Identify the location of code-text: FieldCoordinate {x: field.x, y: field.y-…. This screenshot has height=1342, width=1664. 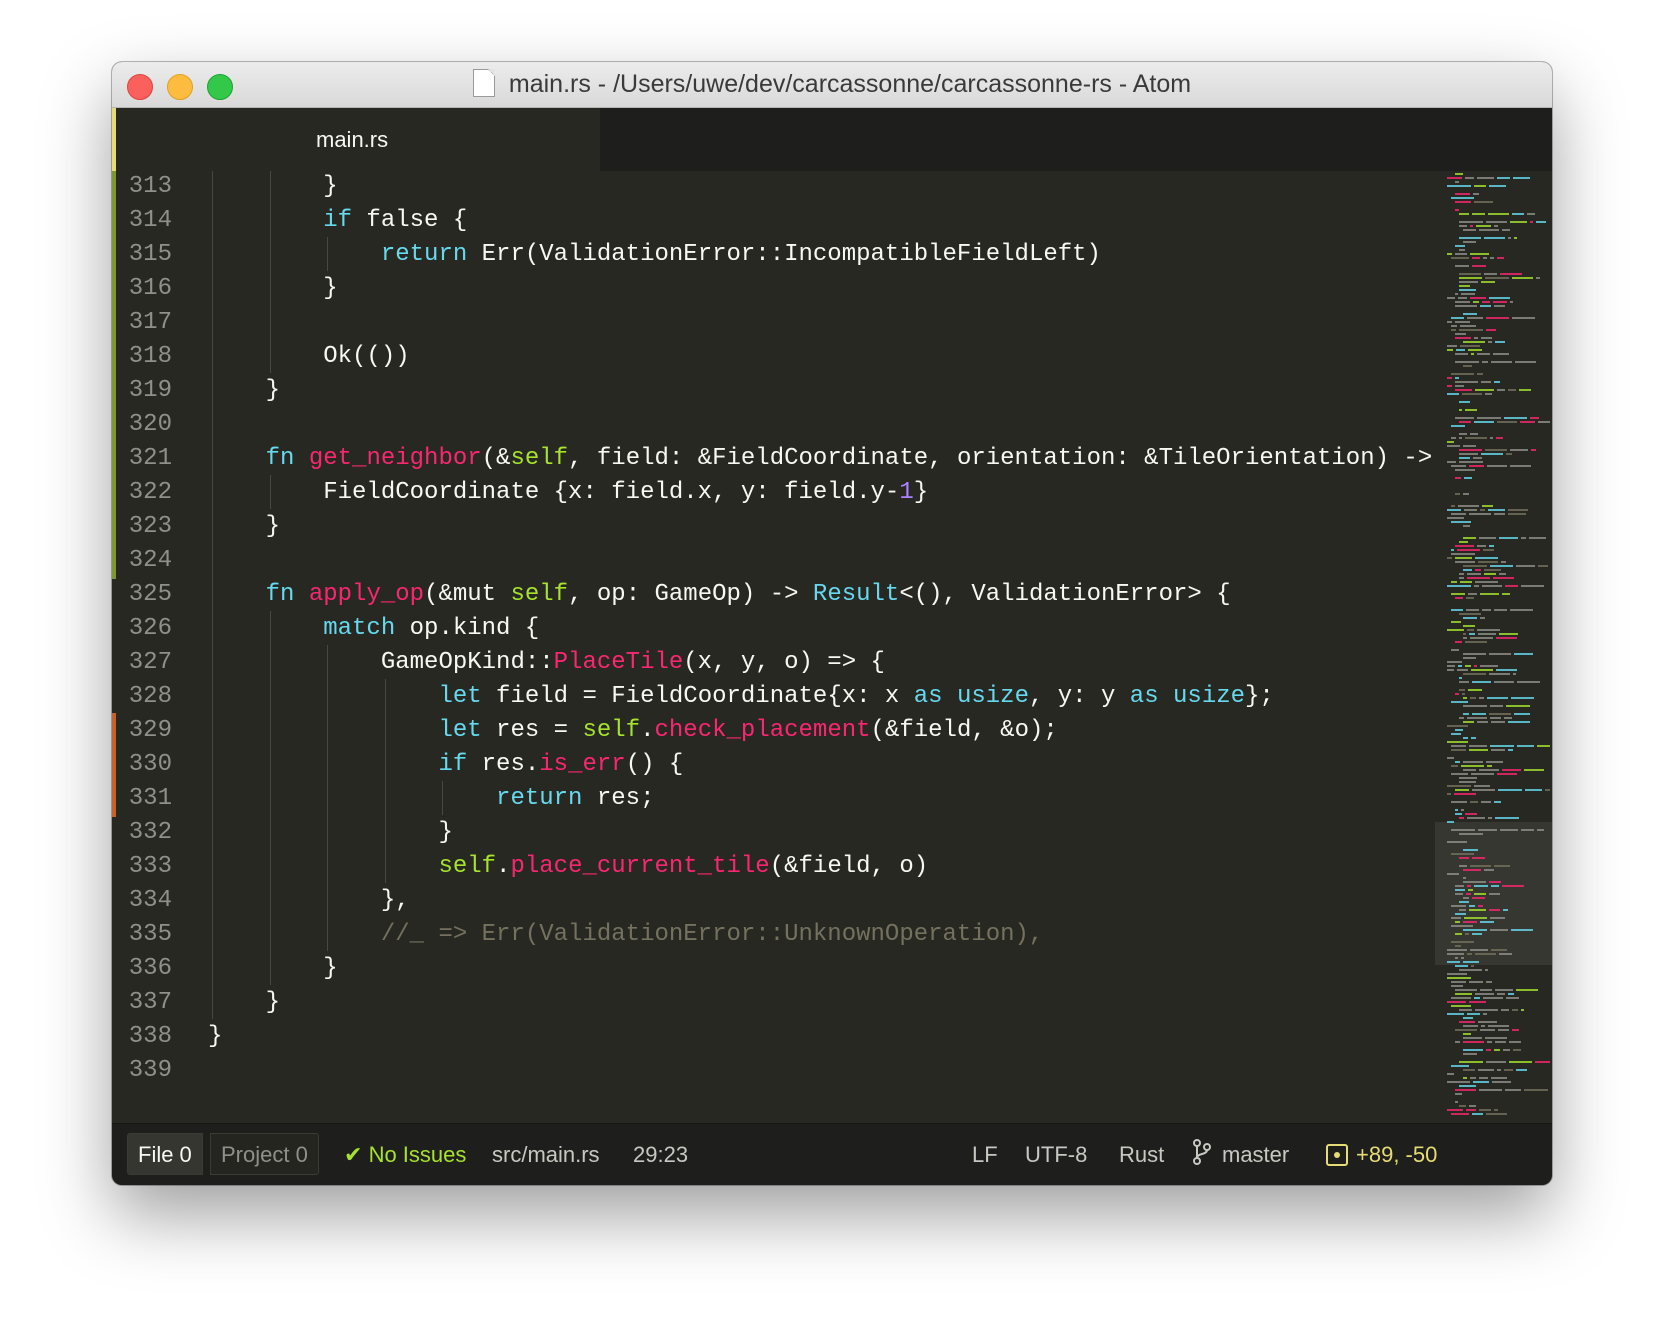
(568, 493).